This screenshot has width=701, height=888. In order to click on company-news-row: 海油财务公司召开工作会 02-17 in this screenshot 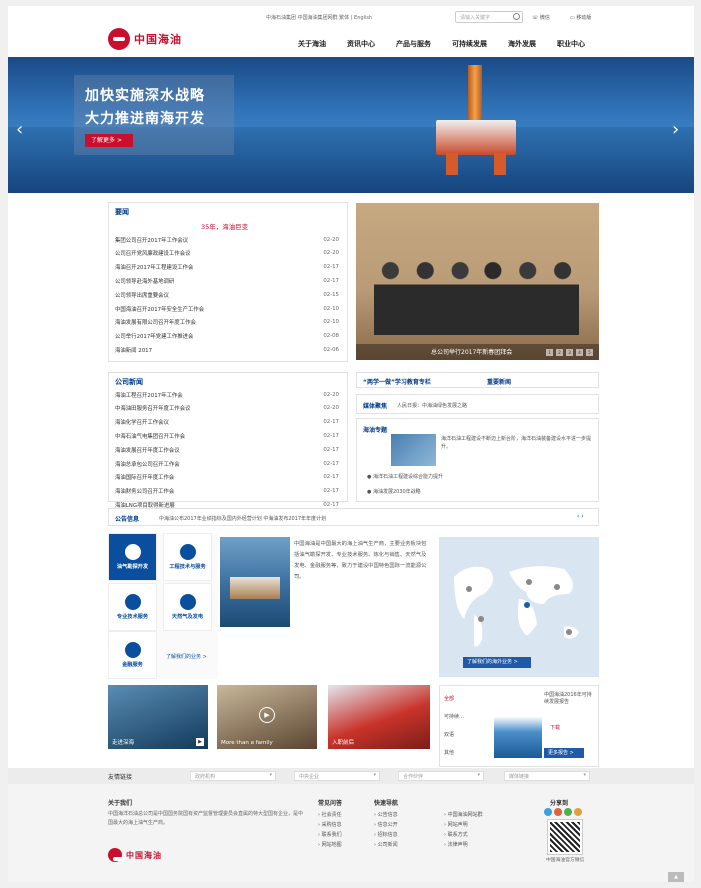, I will do `click(227, 491)`.